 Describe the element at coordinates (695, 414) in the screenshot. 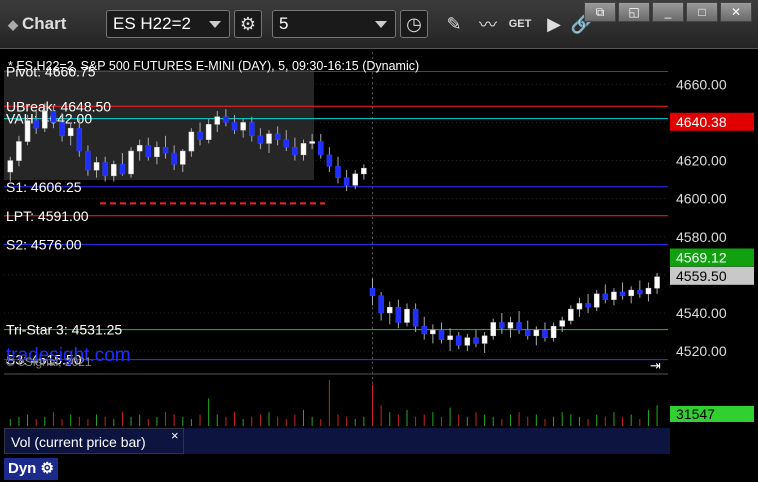

I see `volume-tag: 31547` at that location.